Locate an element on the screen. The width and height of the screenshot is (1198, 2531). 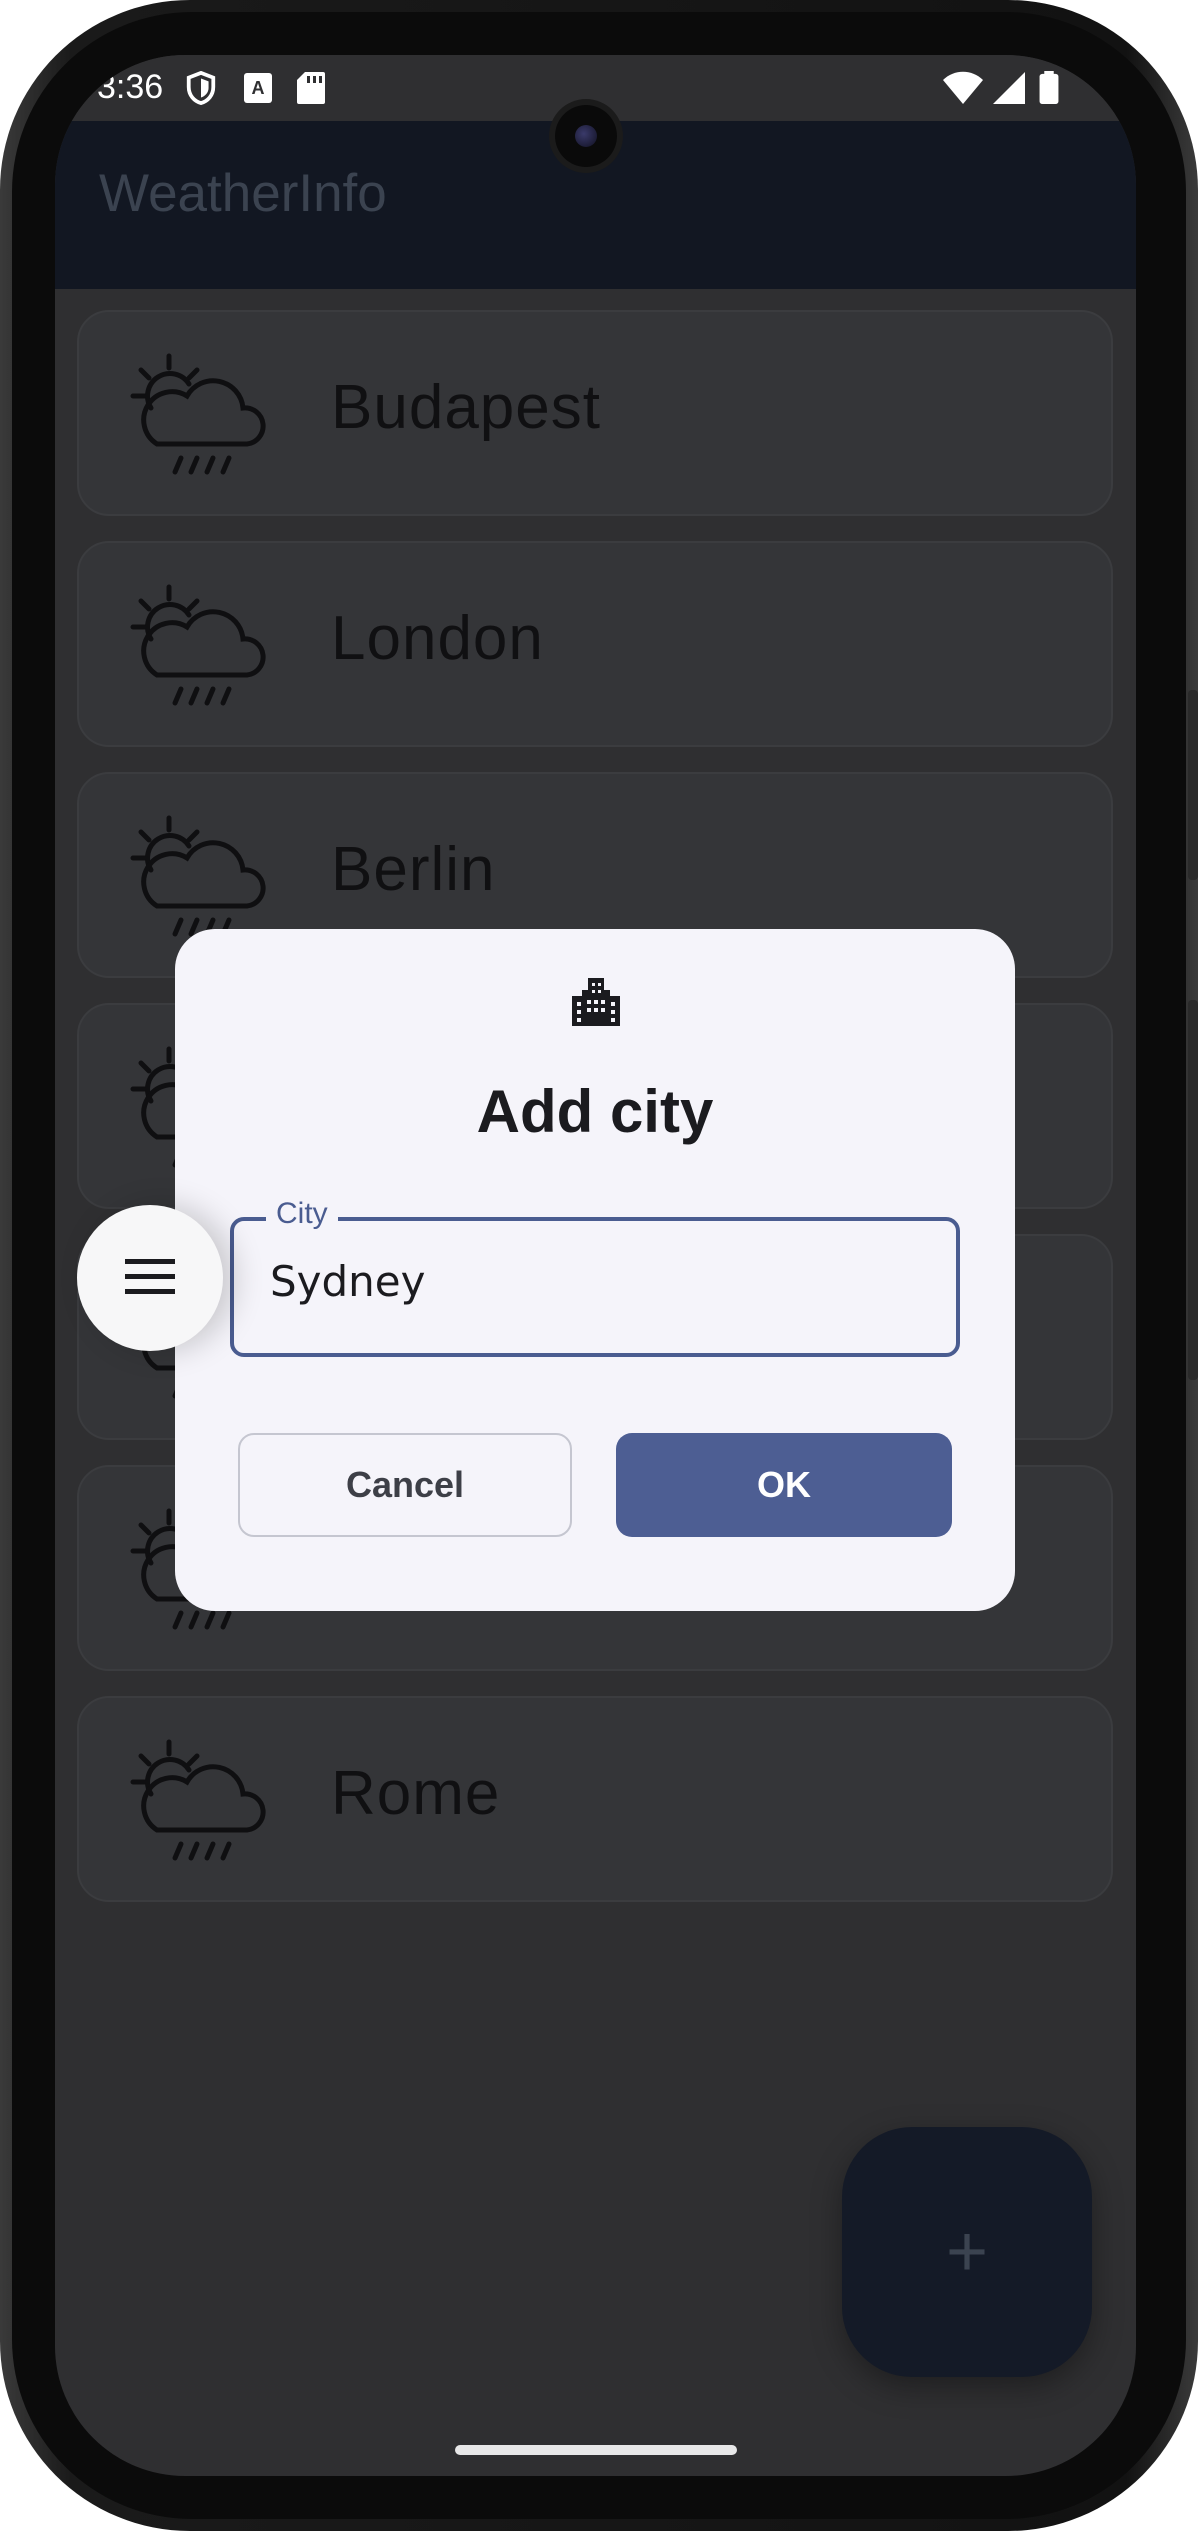
hamburger-menu-icon is located at coordinates (150, 1276).